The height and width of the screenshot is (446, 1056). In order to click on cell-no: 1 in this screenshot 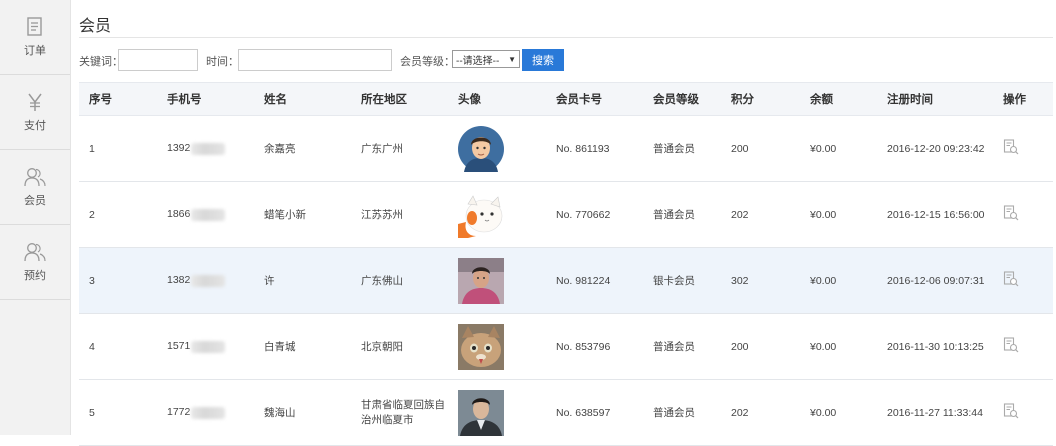, I will do `click(92, 148)`.